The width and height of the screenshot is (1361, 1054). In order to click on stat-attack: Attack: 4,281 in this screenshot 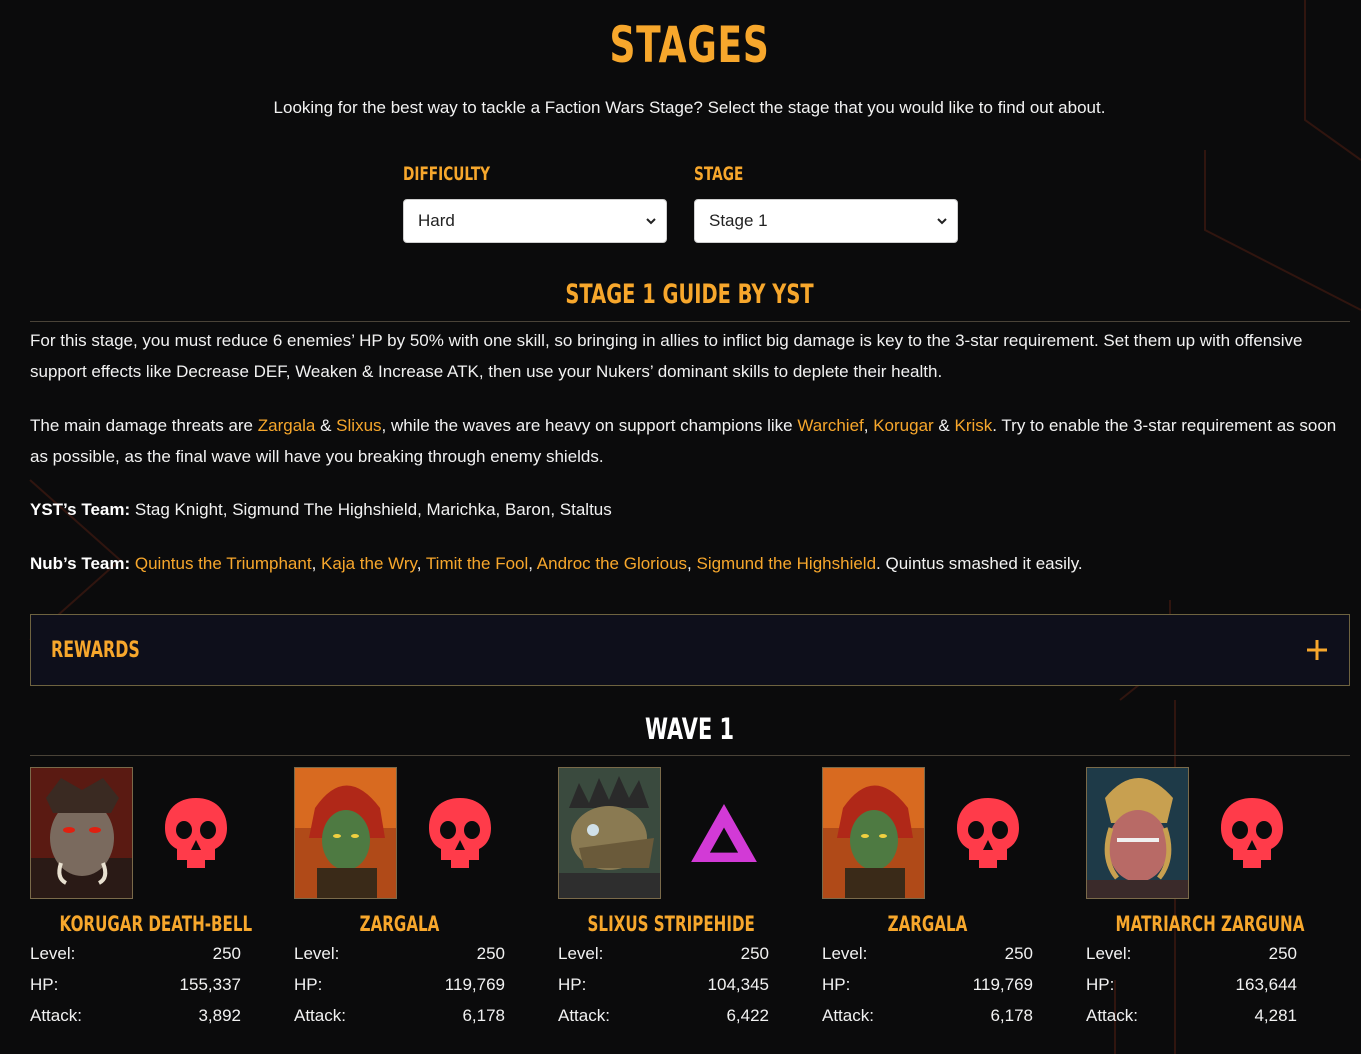, I will do `click(1191, 1015)`.